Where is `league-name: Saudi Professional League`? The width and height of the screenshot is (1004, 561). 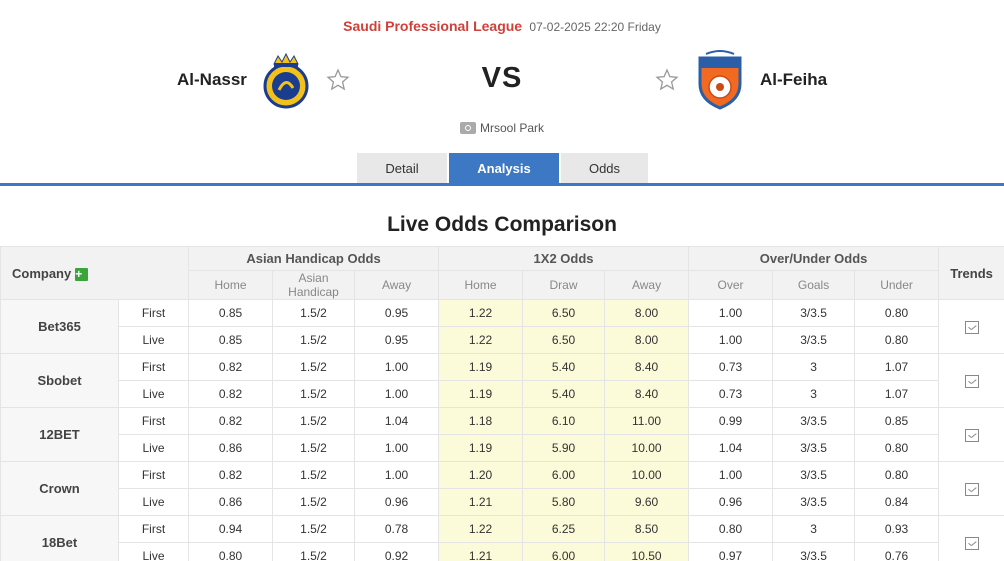 league-name: Saudi Professional League is located at coordinates (432, 26).